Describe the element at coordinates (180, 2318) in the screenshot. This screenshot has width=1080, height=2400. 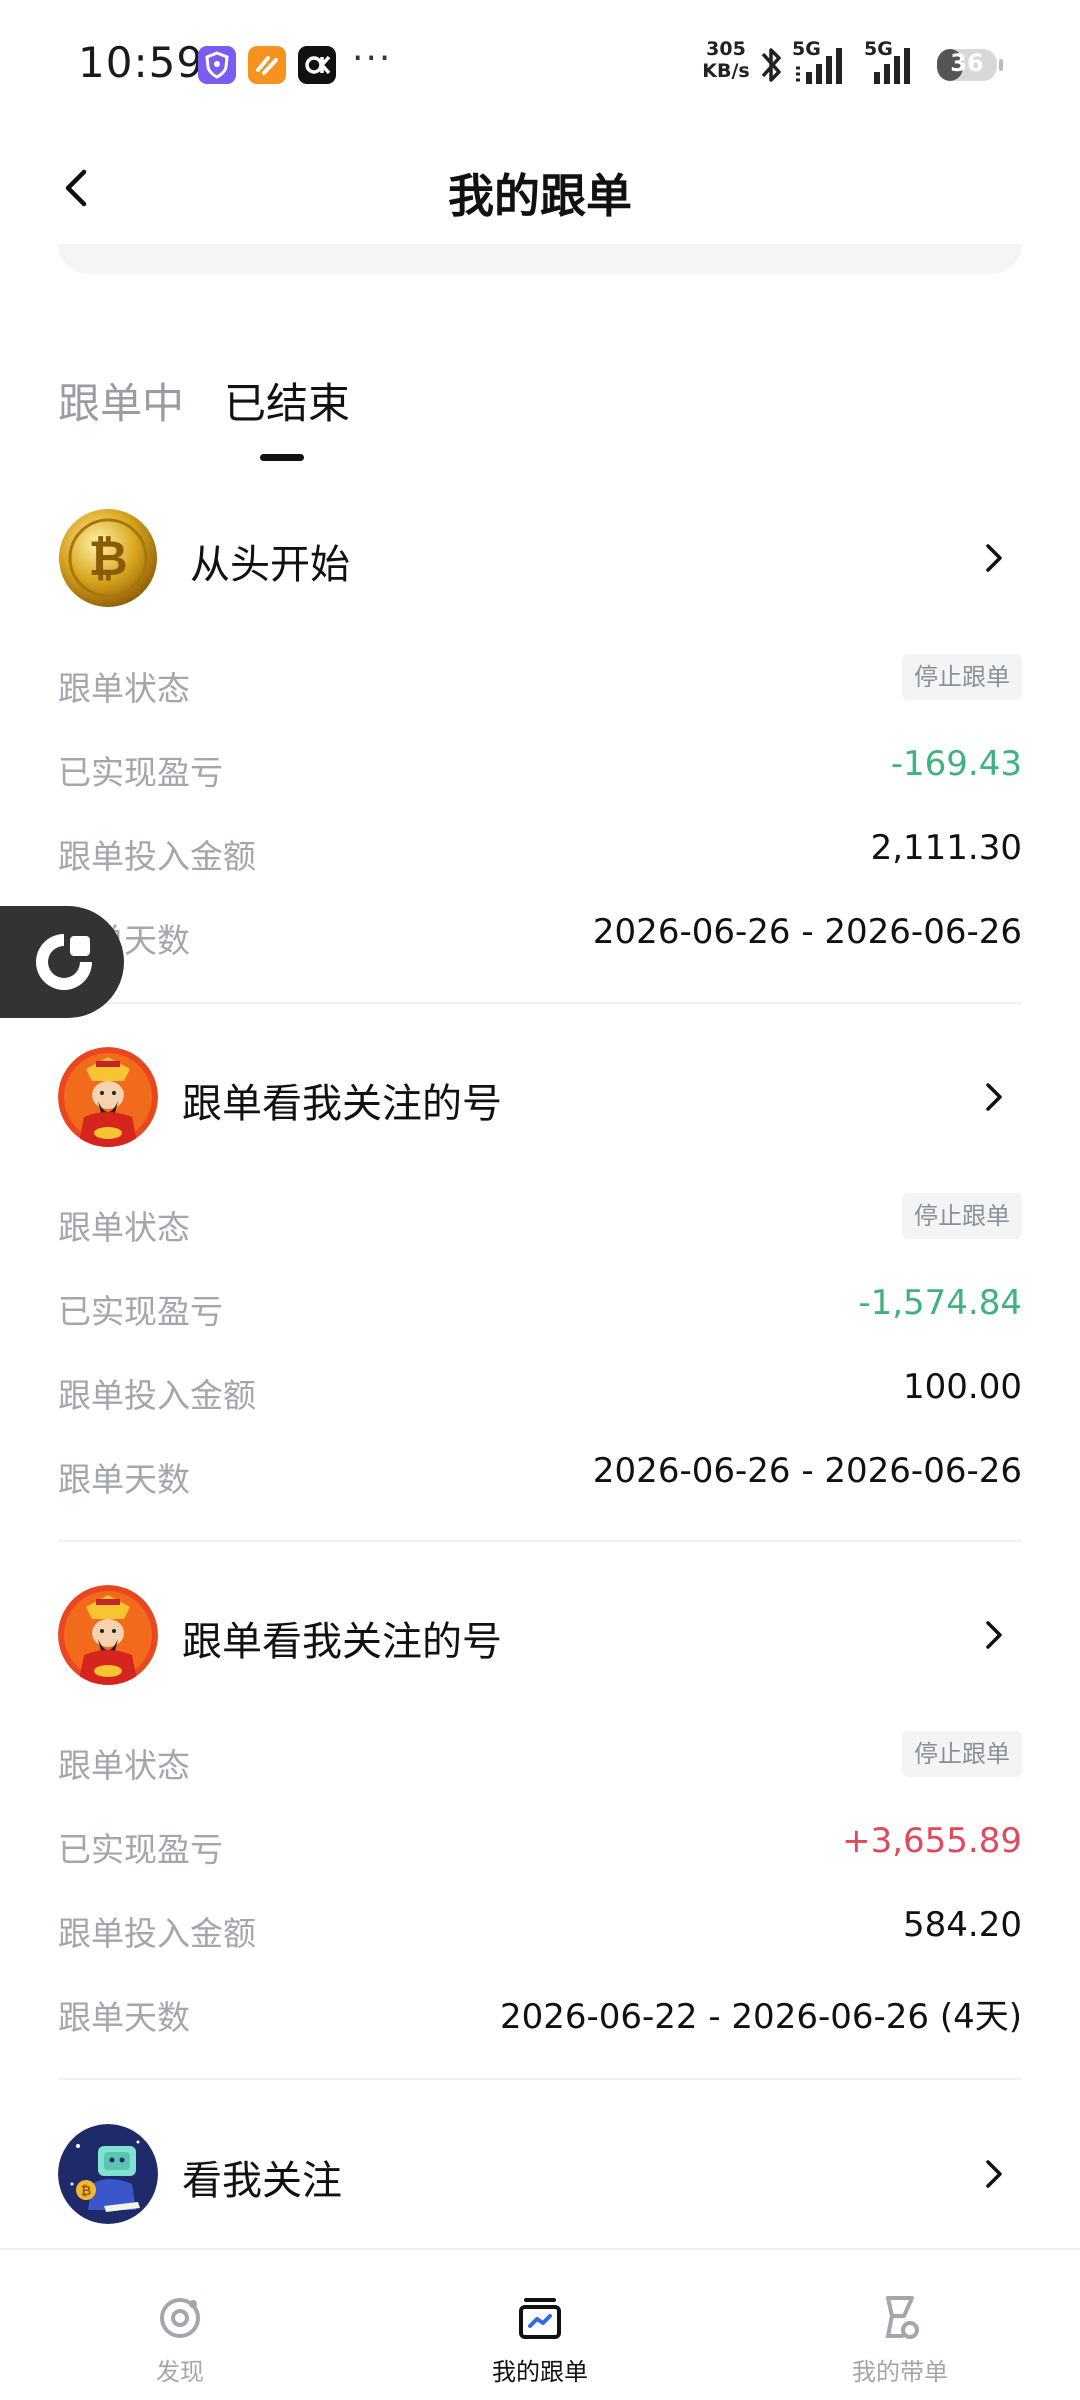
I see `discover-icon` at that location.